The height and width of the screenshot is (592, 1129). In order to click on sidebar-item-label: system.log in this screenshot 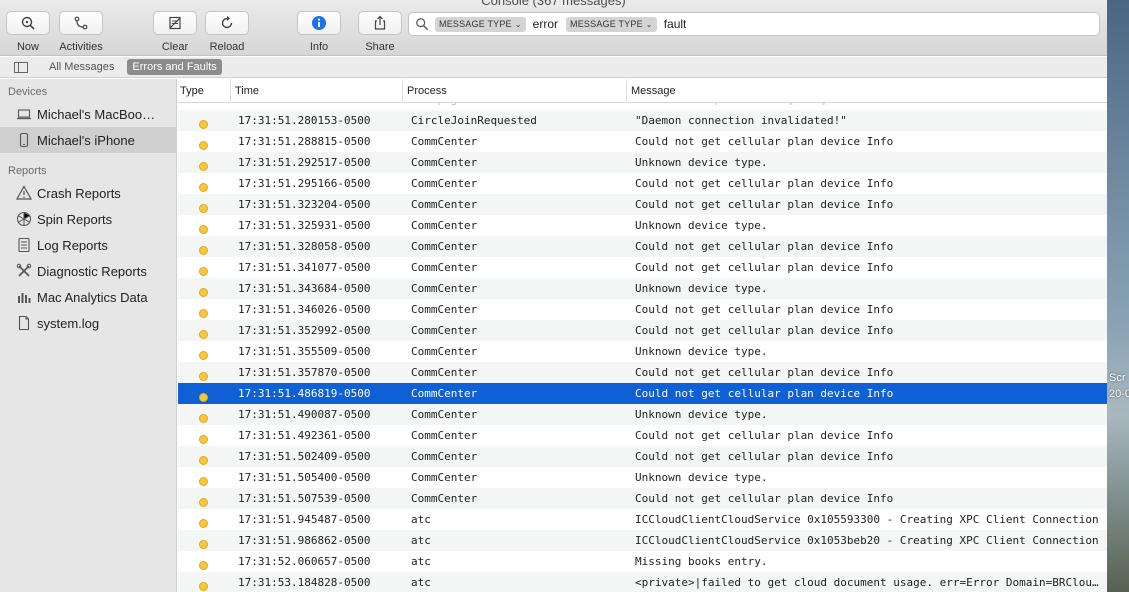, I will do `click(68, 323)`.